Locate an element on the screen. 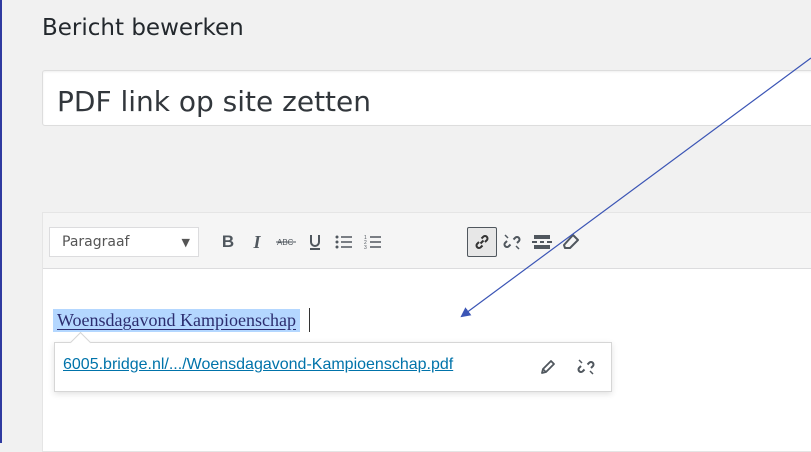 The height and width of the screenshot is (452, 811). link-icon is located at coordinates (482, 242).